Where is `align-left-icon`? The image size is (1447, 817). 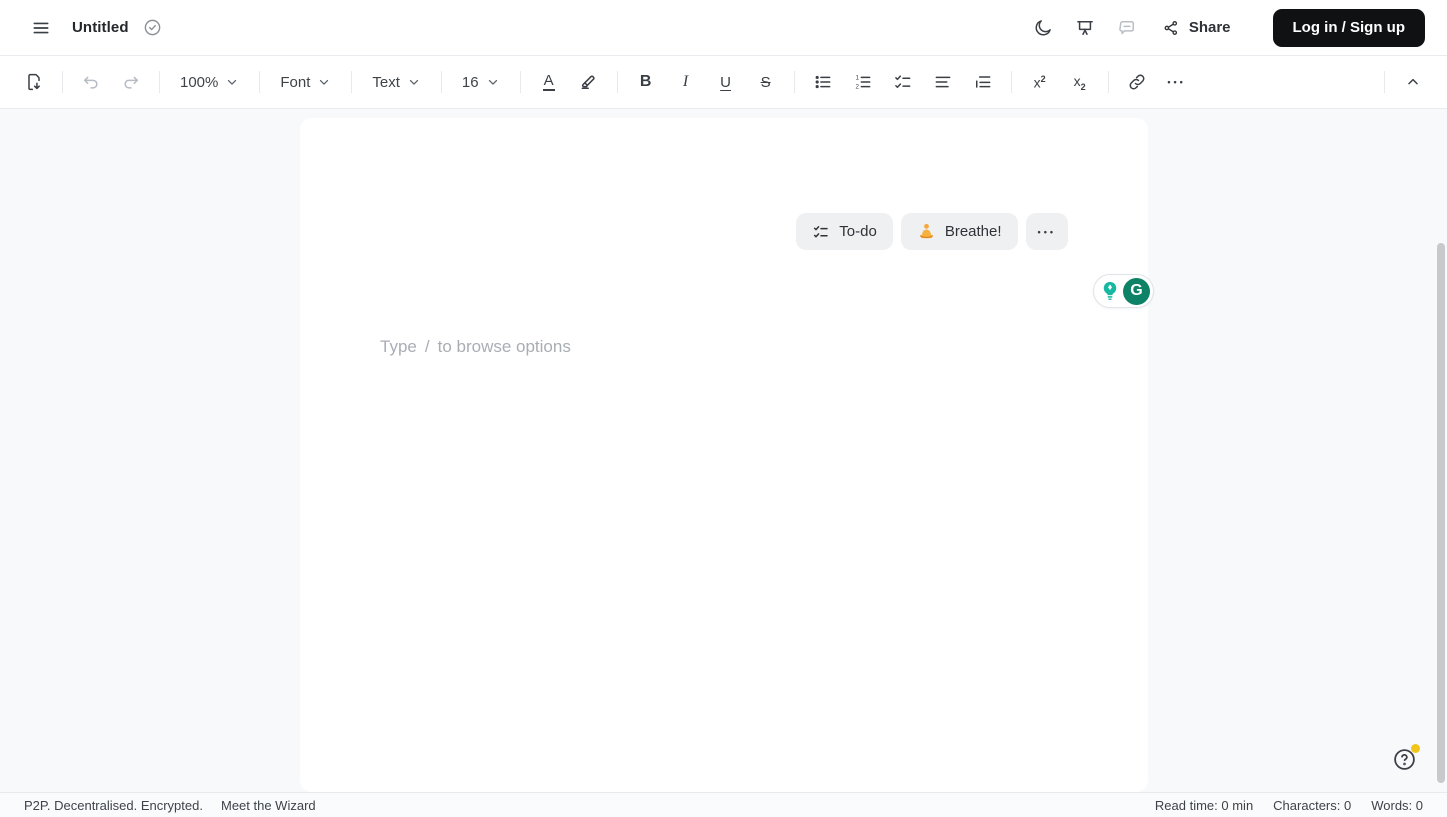
align-left-icon is located at coordinates (943, 82).